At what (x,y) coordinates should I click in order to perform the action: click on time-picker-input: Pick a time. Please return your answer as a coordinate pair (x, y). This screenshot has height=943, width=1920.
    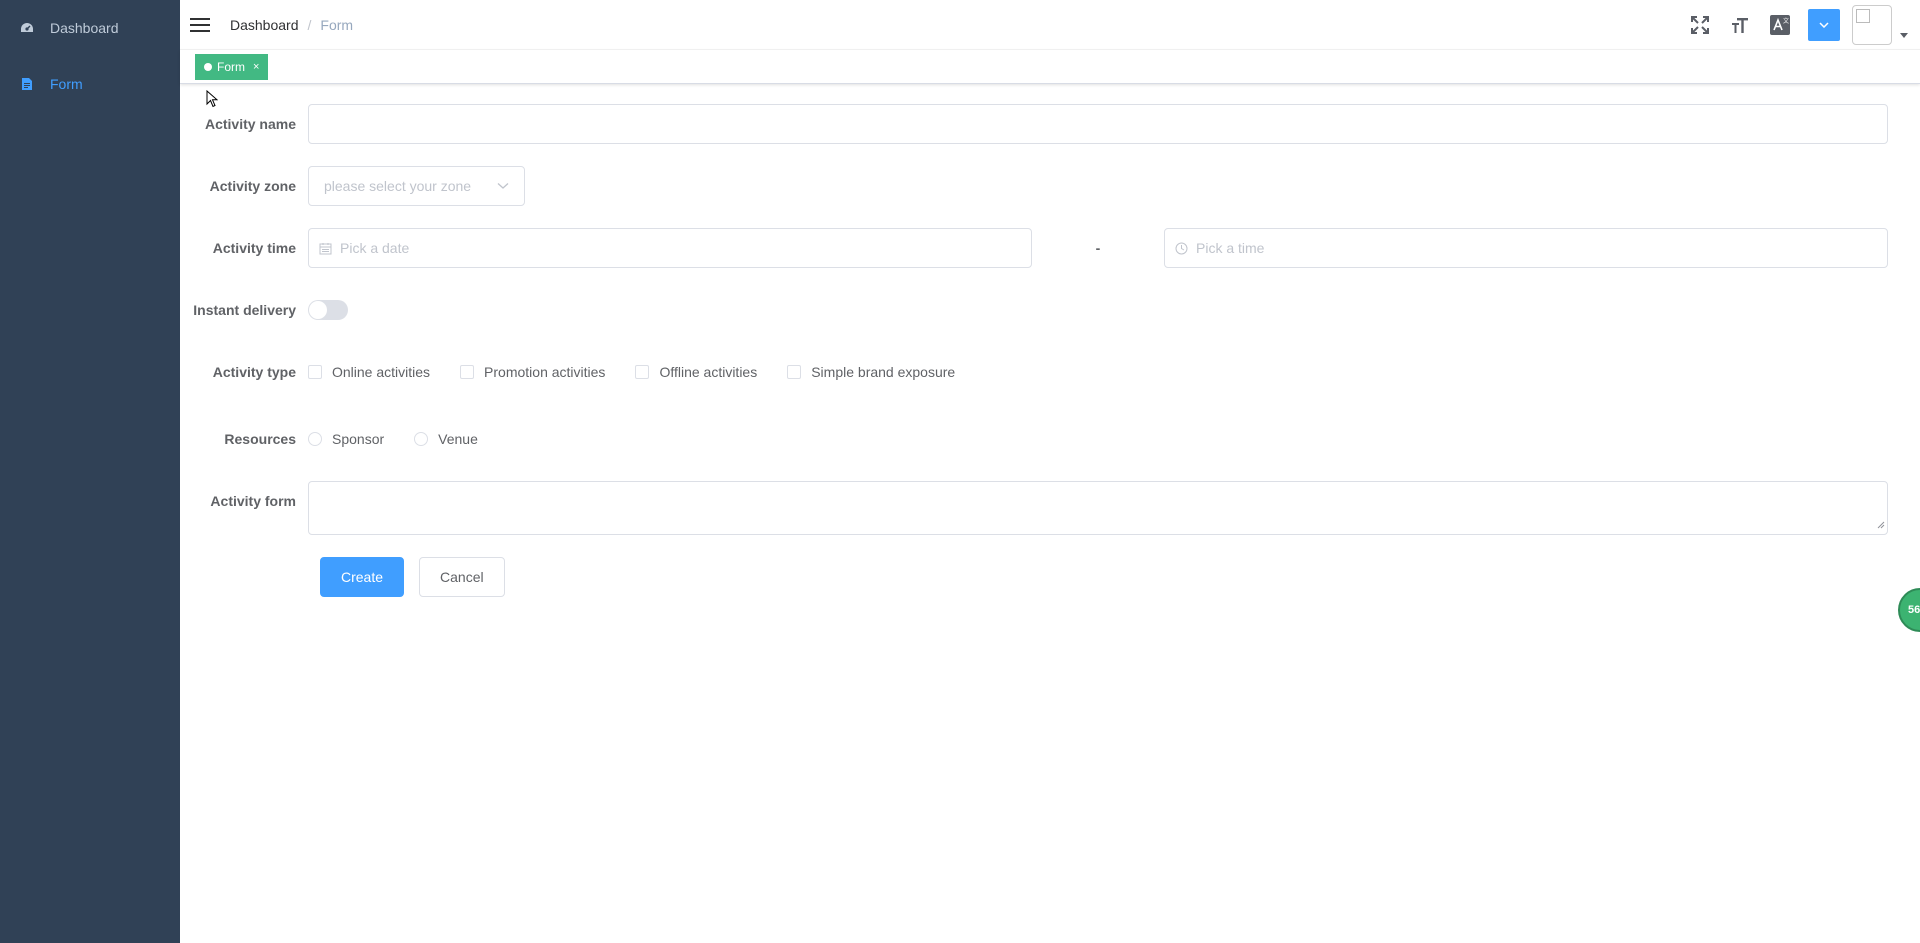
    Looking at the image, I should click on (1526, 248).